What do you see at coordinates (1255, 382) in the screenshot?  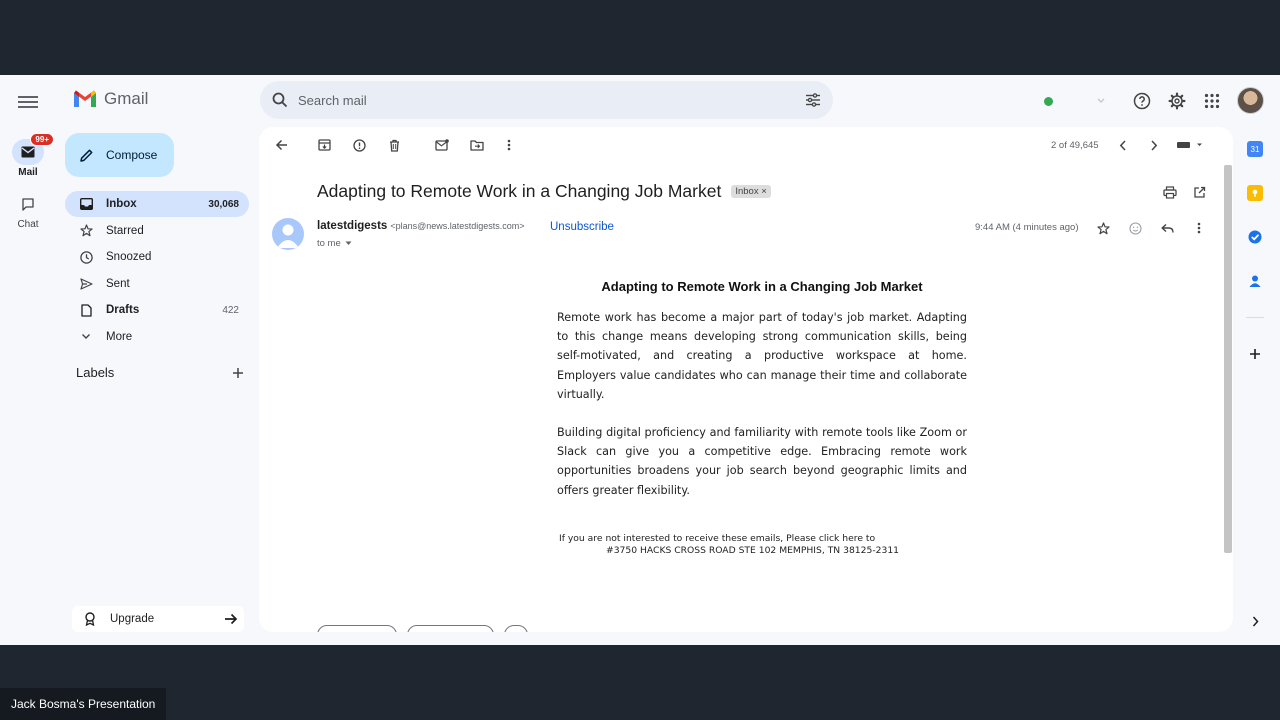 I see `side-panel: 31` at bounding box center [1255, 382].